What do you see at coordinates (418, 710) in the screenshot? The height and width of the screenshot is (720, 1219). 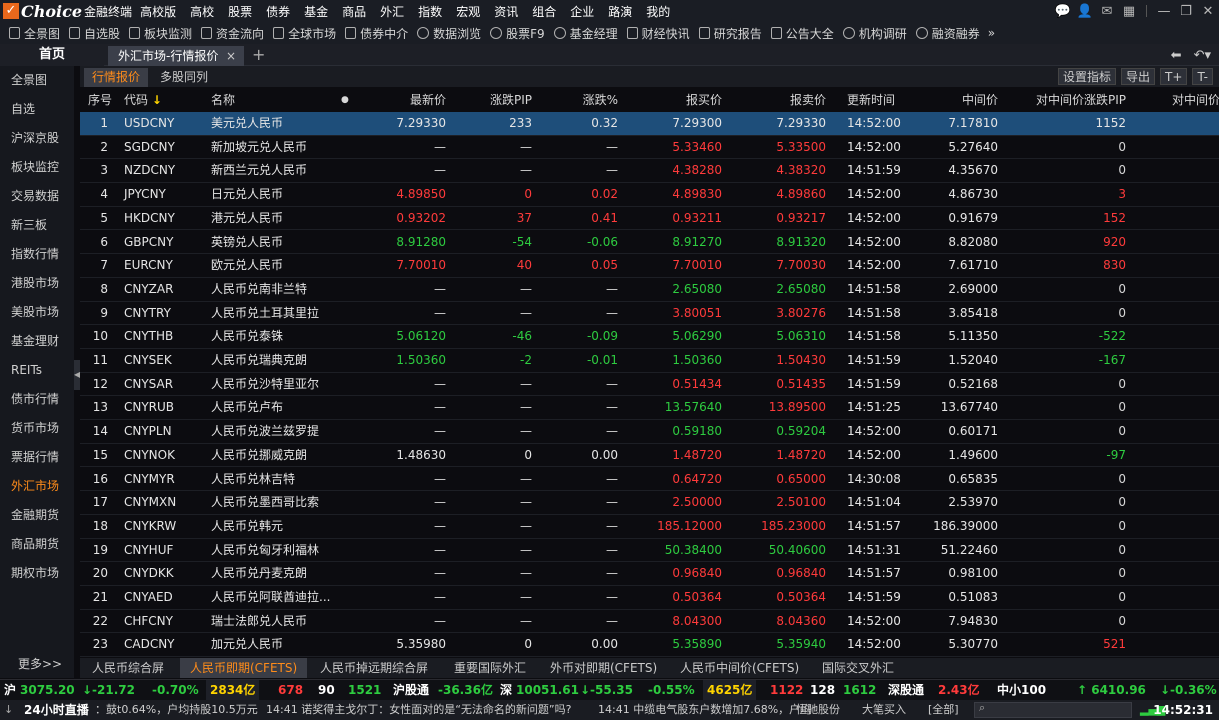 I see `news-ticker-2: 14:41 诺奖得主戈尔丁：女性面对的是“无法命名的新问题”吗?` at bounding box center [418, 710].